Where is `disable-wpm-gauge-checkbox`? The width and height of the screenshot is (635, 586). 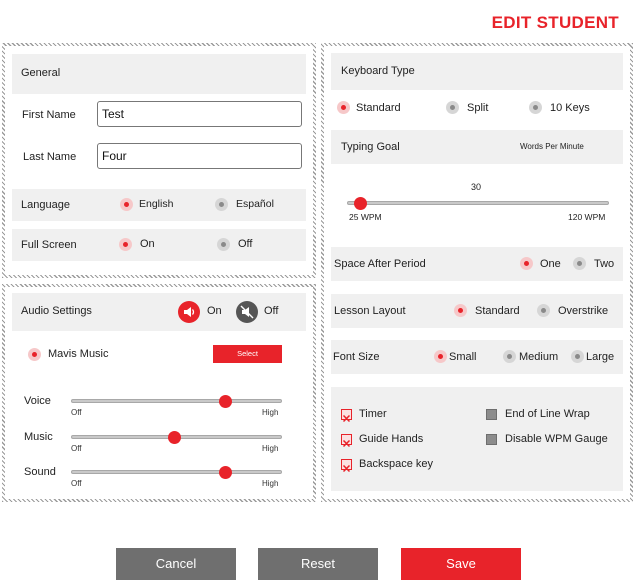 disable-wpm-gauge-checkbox is located at coordinates (491, 439).